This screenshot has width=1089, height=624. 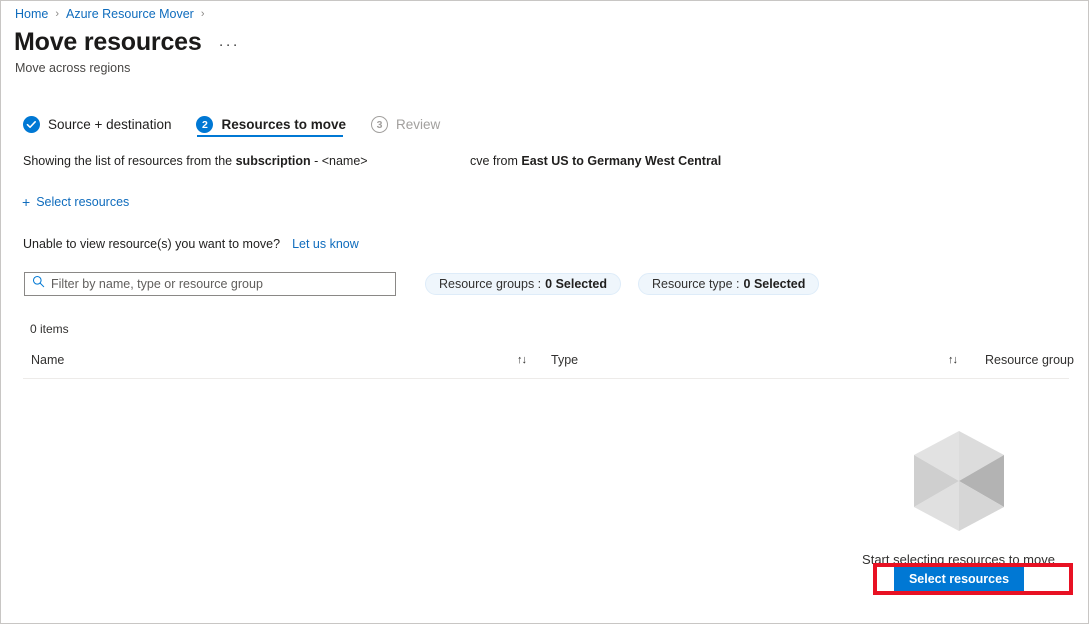 What do you see at coordinates (205, 124) in the screenshot?
I see `step-number-badge: 2` at bounding box center [205, 124].